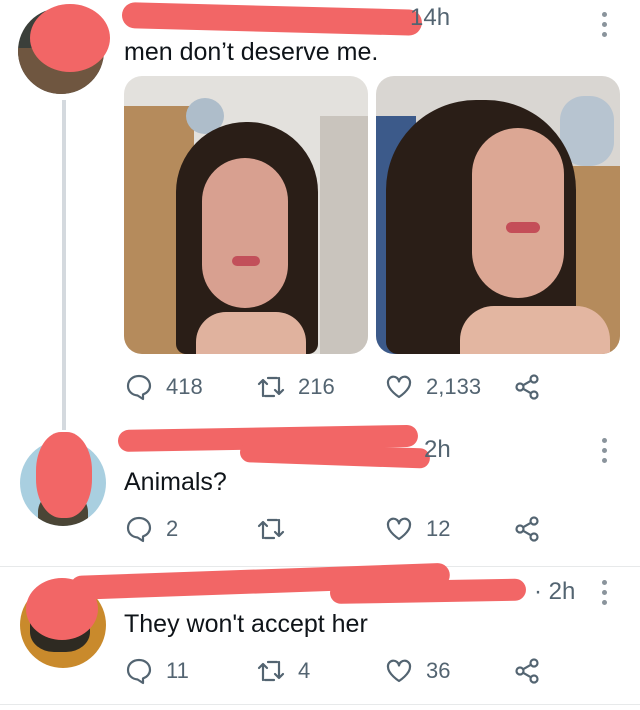 Image resolution: width=640 pixels, height=710 pixels. What do you see at coordinates (184, 386) in the screenshot?
I see `reply-count: 418` at bounding box center [184, 386].